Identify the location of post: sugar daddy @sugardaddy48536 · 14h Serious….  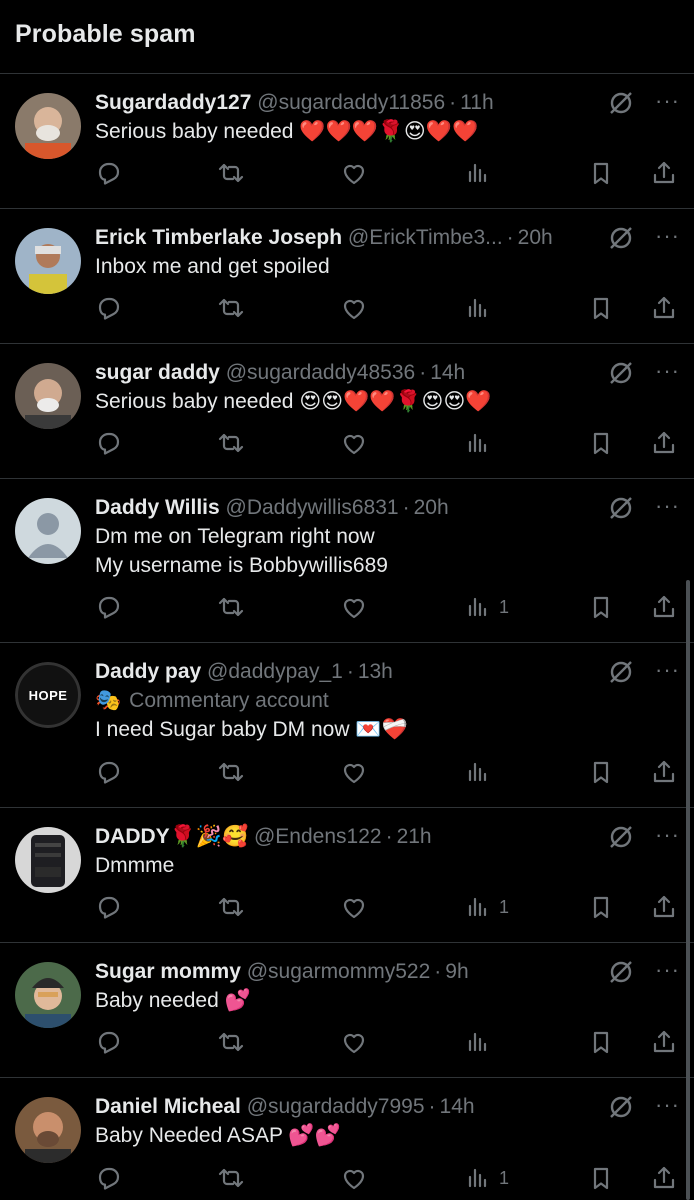
(347, 411).